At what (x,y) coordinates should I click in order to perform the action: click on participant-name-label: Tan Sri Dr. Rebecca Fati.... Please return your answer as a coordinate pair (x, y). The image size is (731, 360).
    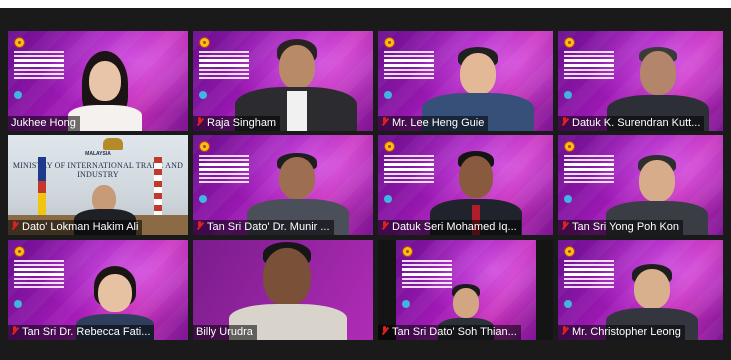
    Looking at the image, I should click on (81, 332).